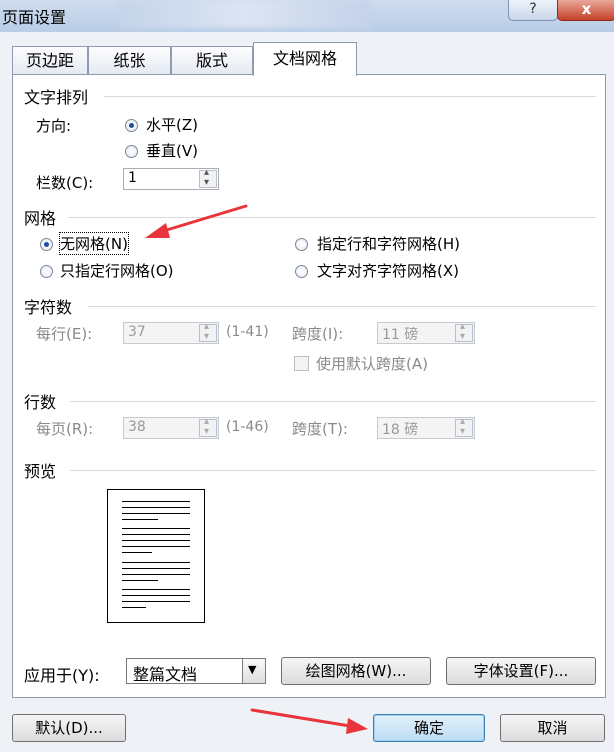 The height and width of the screenshot is (752, 614). Describe the element at coordinates (426, 332) in the screenshot. I see `char-pitch-spinner: 11 磅` at that location.